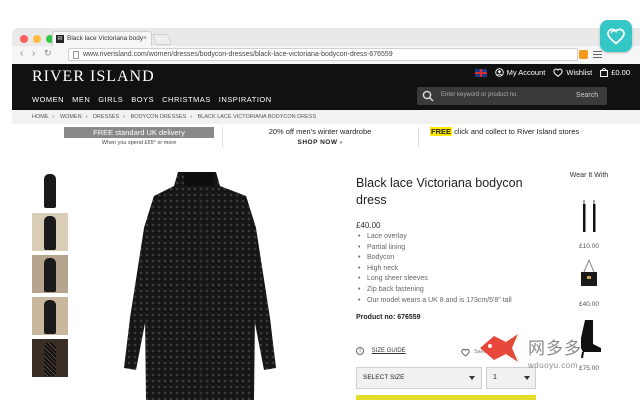  I want to click on product-title: Black lace Victoriana bodycon dress, so click(439, 191).